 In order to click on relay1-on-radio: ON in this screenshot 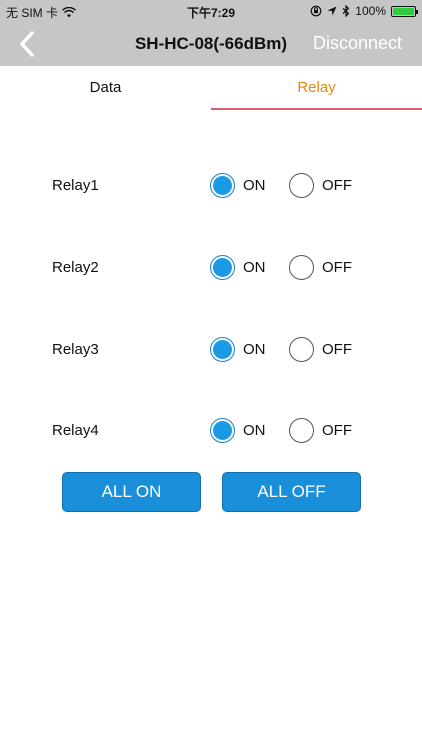, I will do `click(238, 185)`.